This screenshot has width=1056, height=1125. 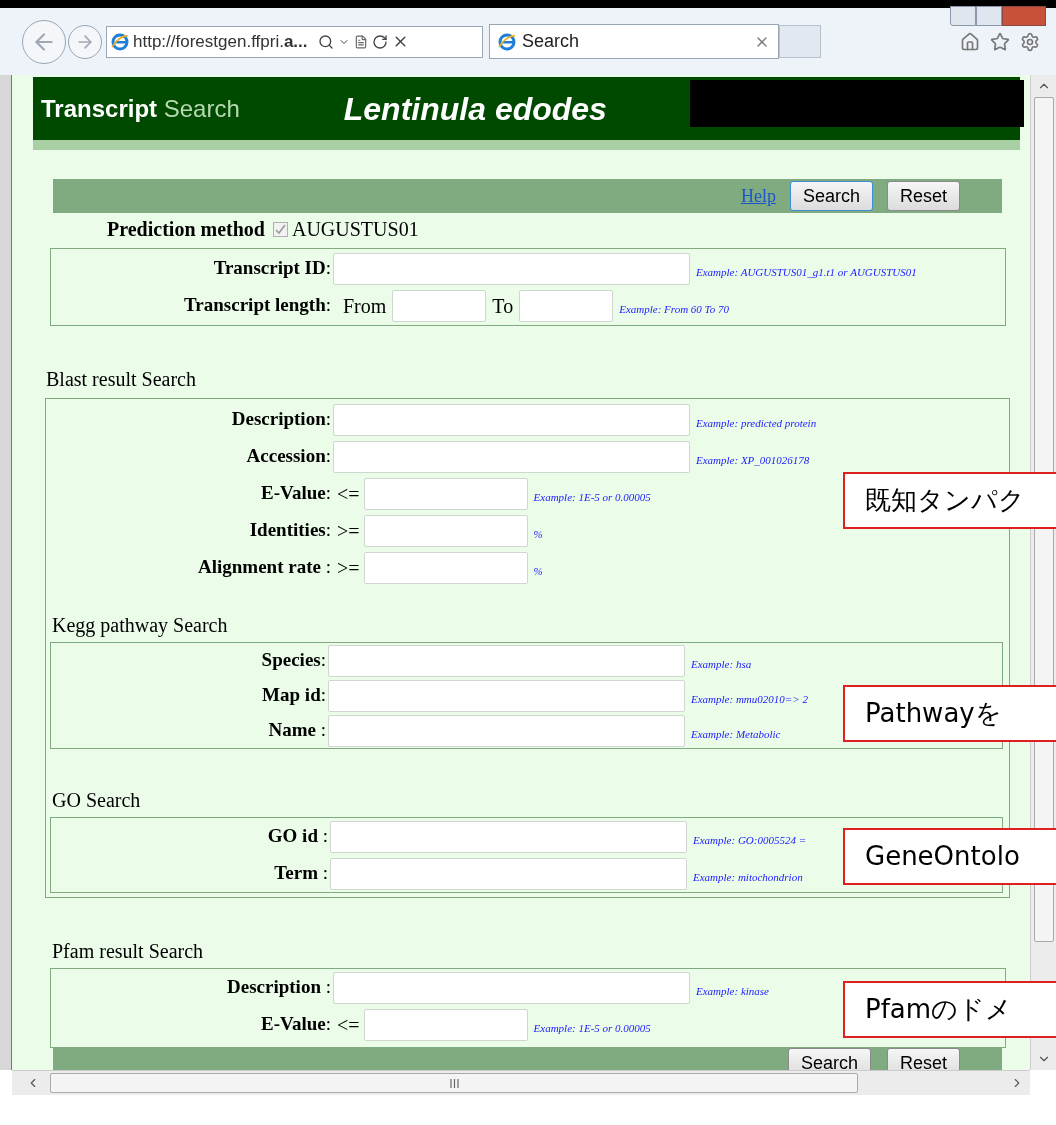 I want to click on field-label: Description:, so click(x=280, y=419).